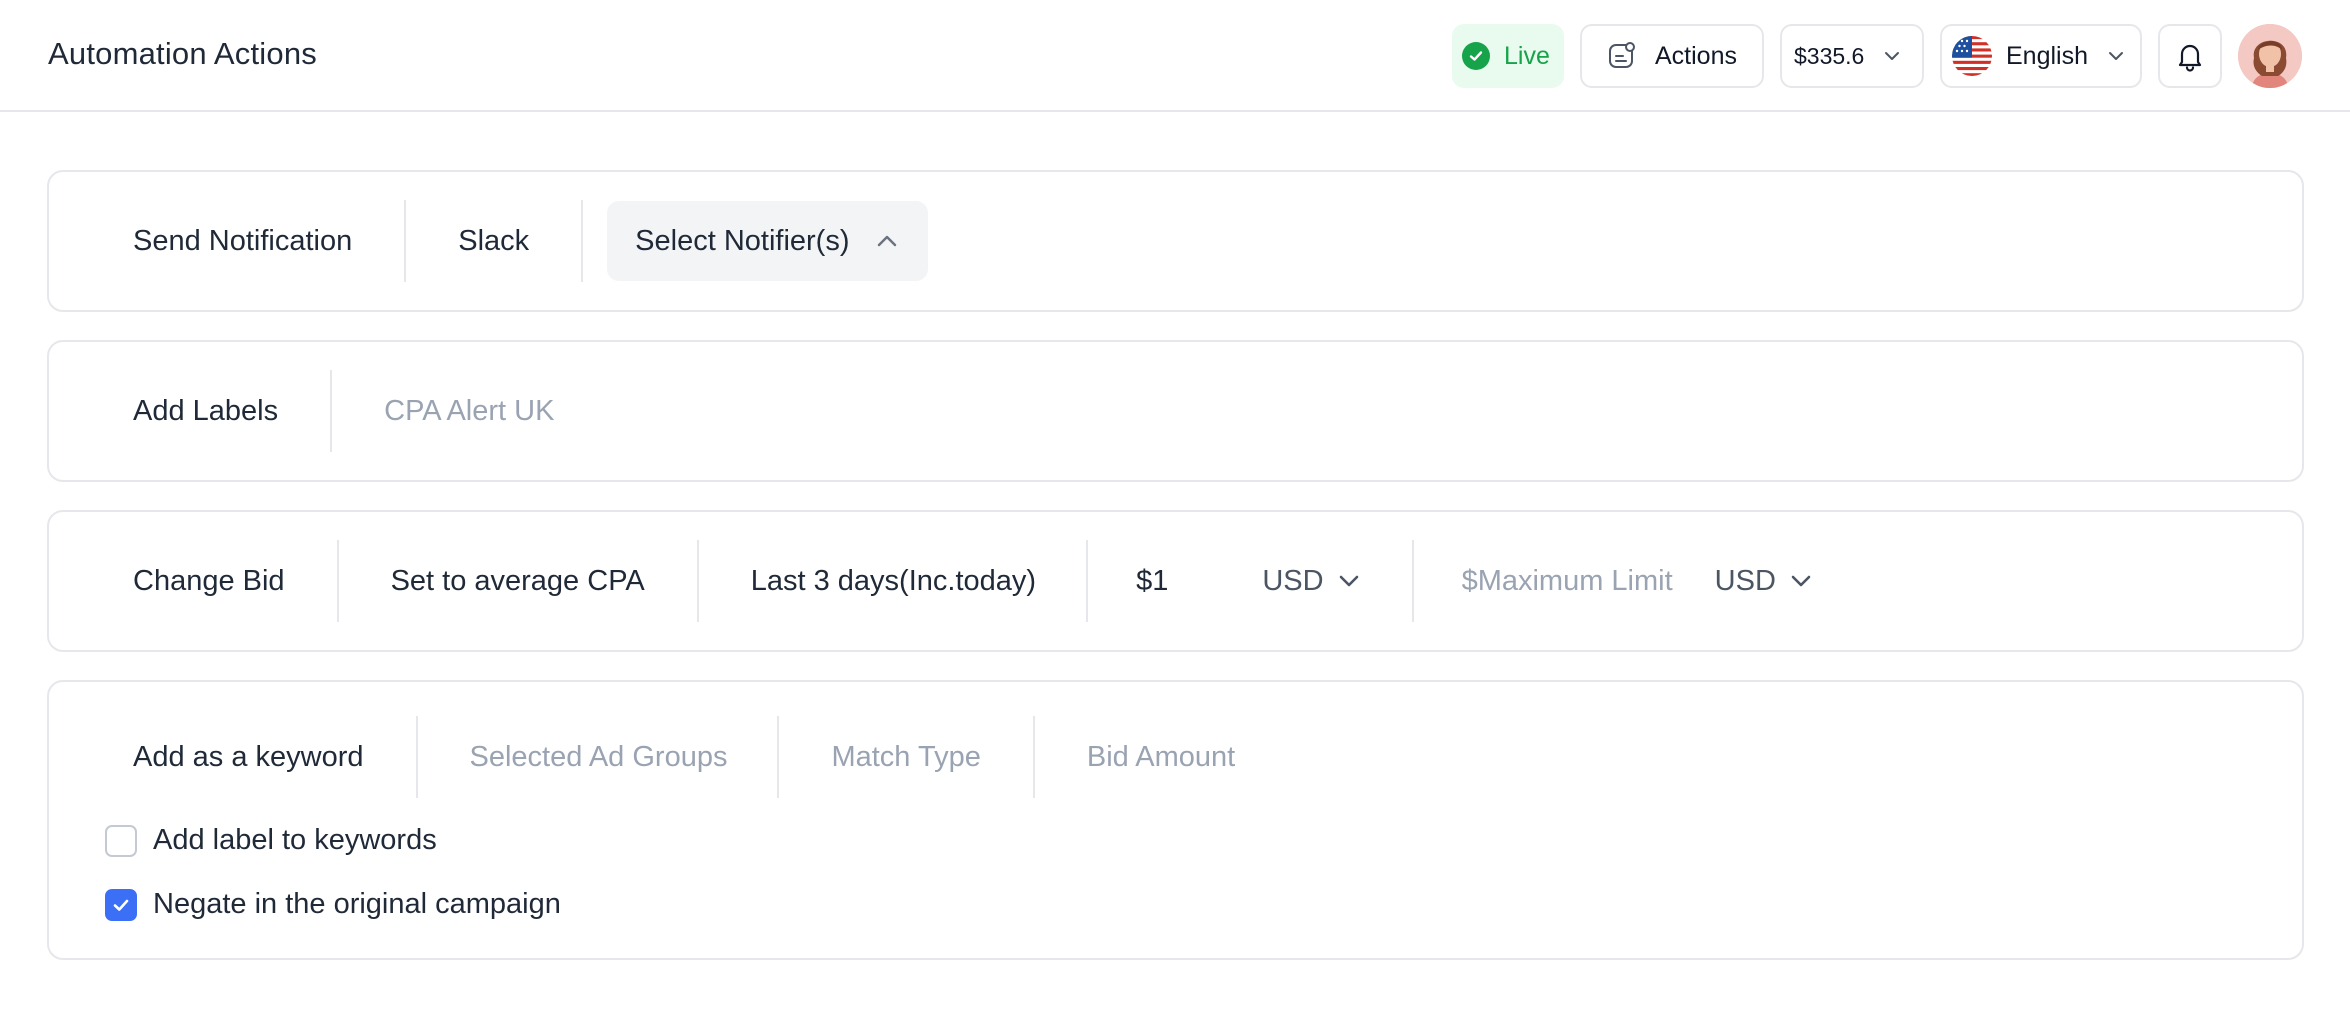  I want to click on add-label-to-keywords-option: Add label to keywords, so click(271, 840).